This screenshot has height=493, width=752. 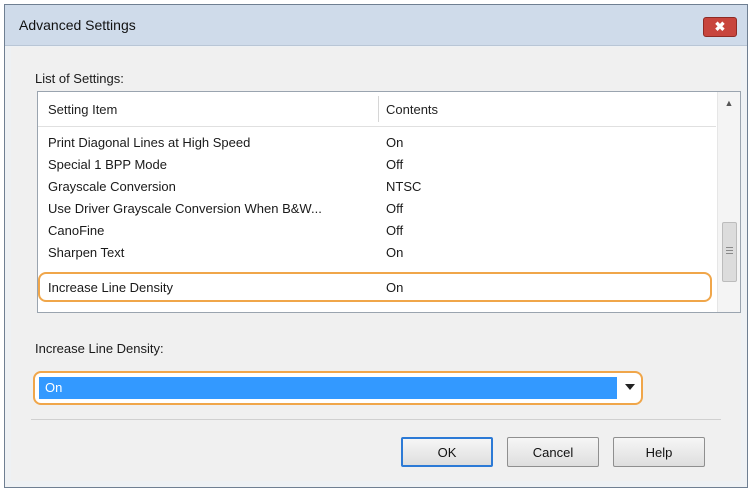 I want to click on selected-option-text: On, so click(x=54, y=387).